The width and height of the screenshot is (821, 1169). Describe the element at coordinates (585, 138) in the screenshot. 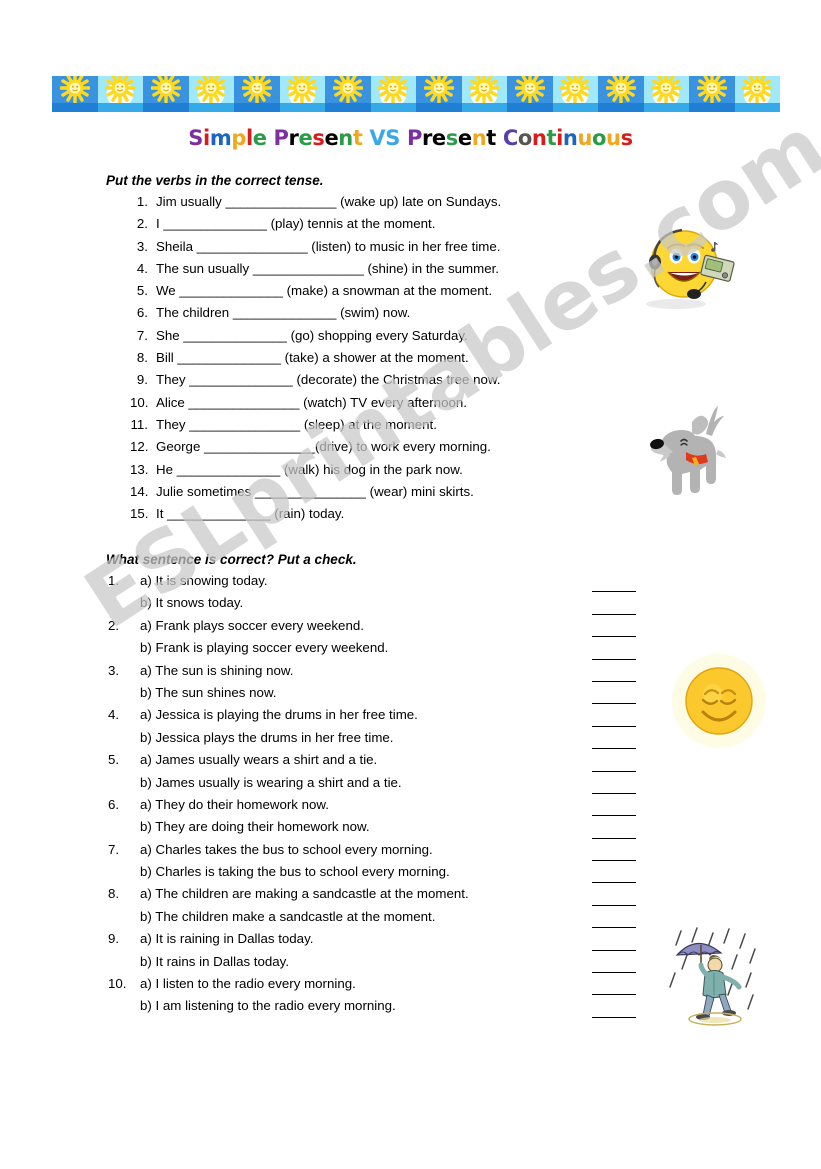

I see `title-letter: u` at that location.